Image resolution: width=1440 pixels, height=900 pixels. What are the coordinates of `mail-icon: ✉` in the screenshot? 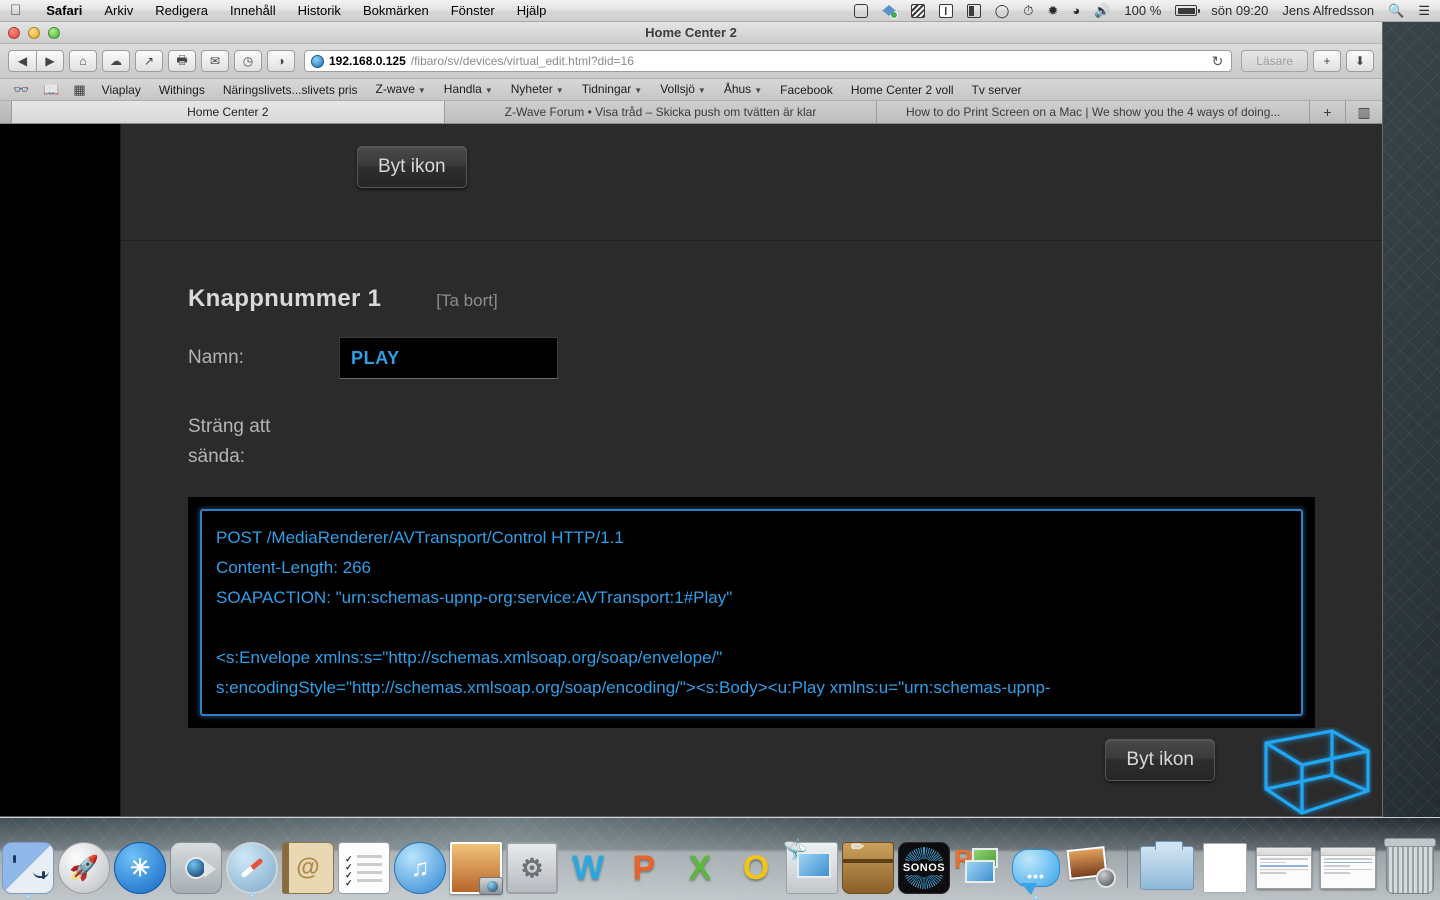 It's located at (215, 61).